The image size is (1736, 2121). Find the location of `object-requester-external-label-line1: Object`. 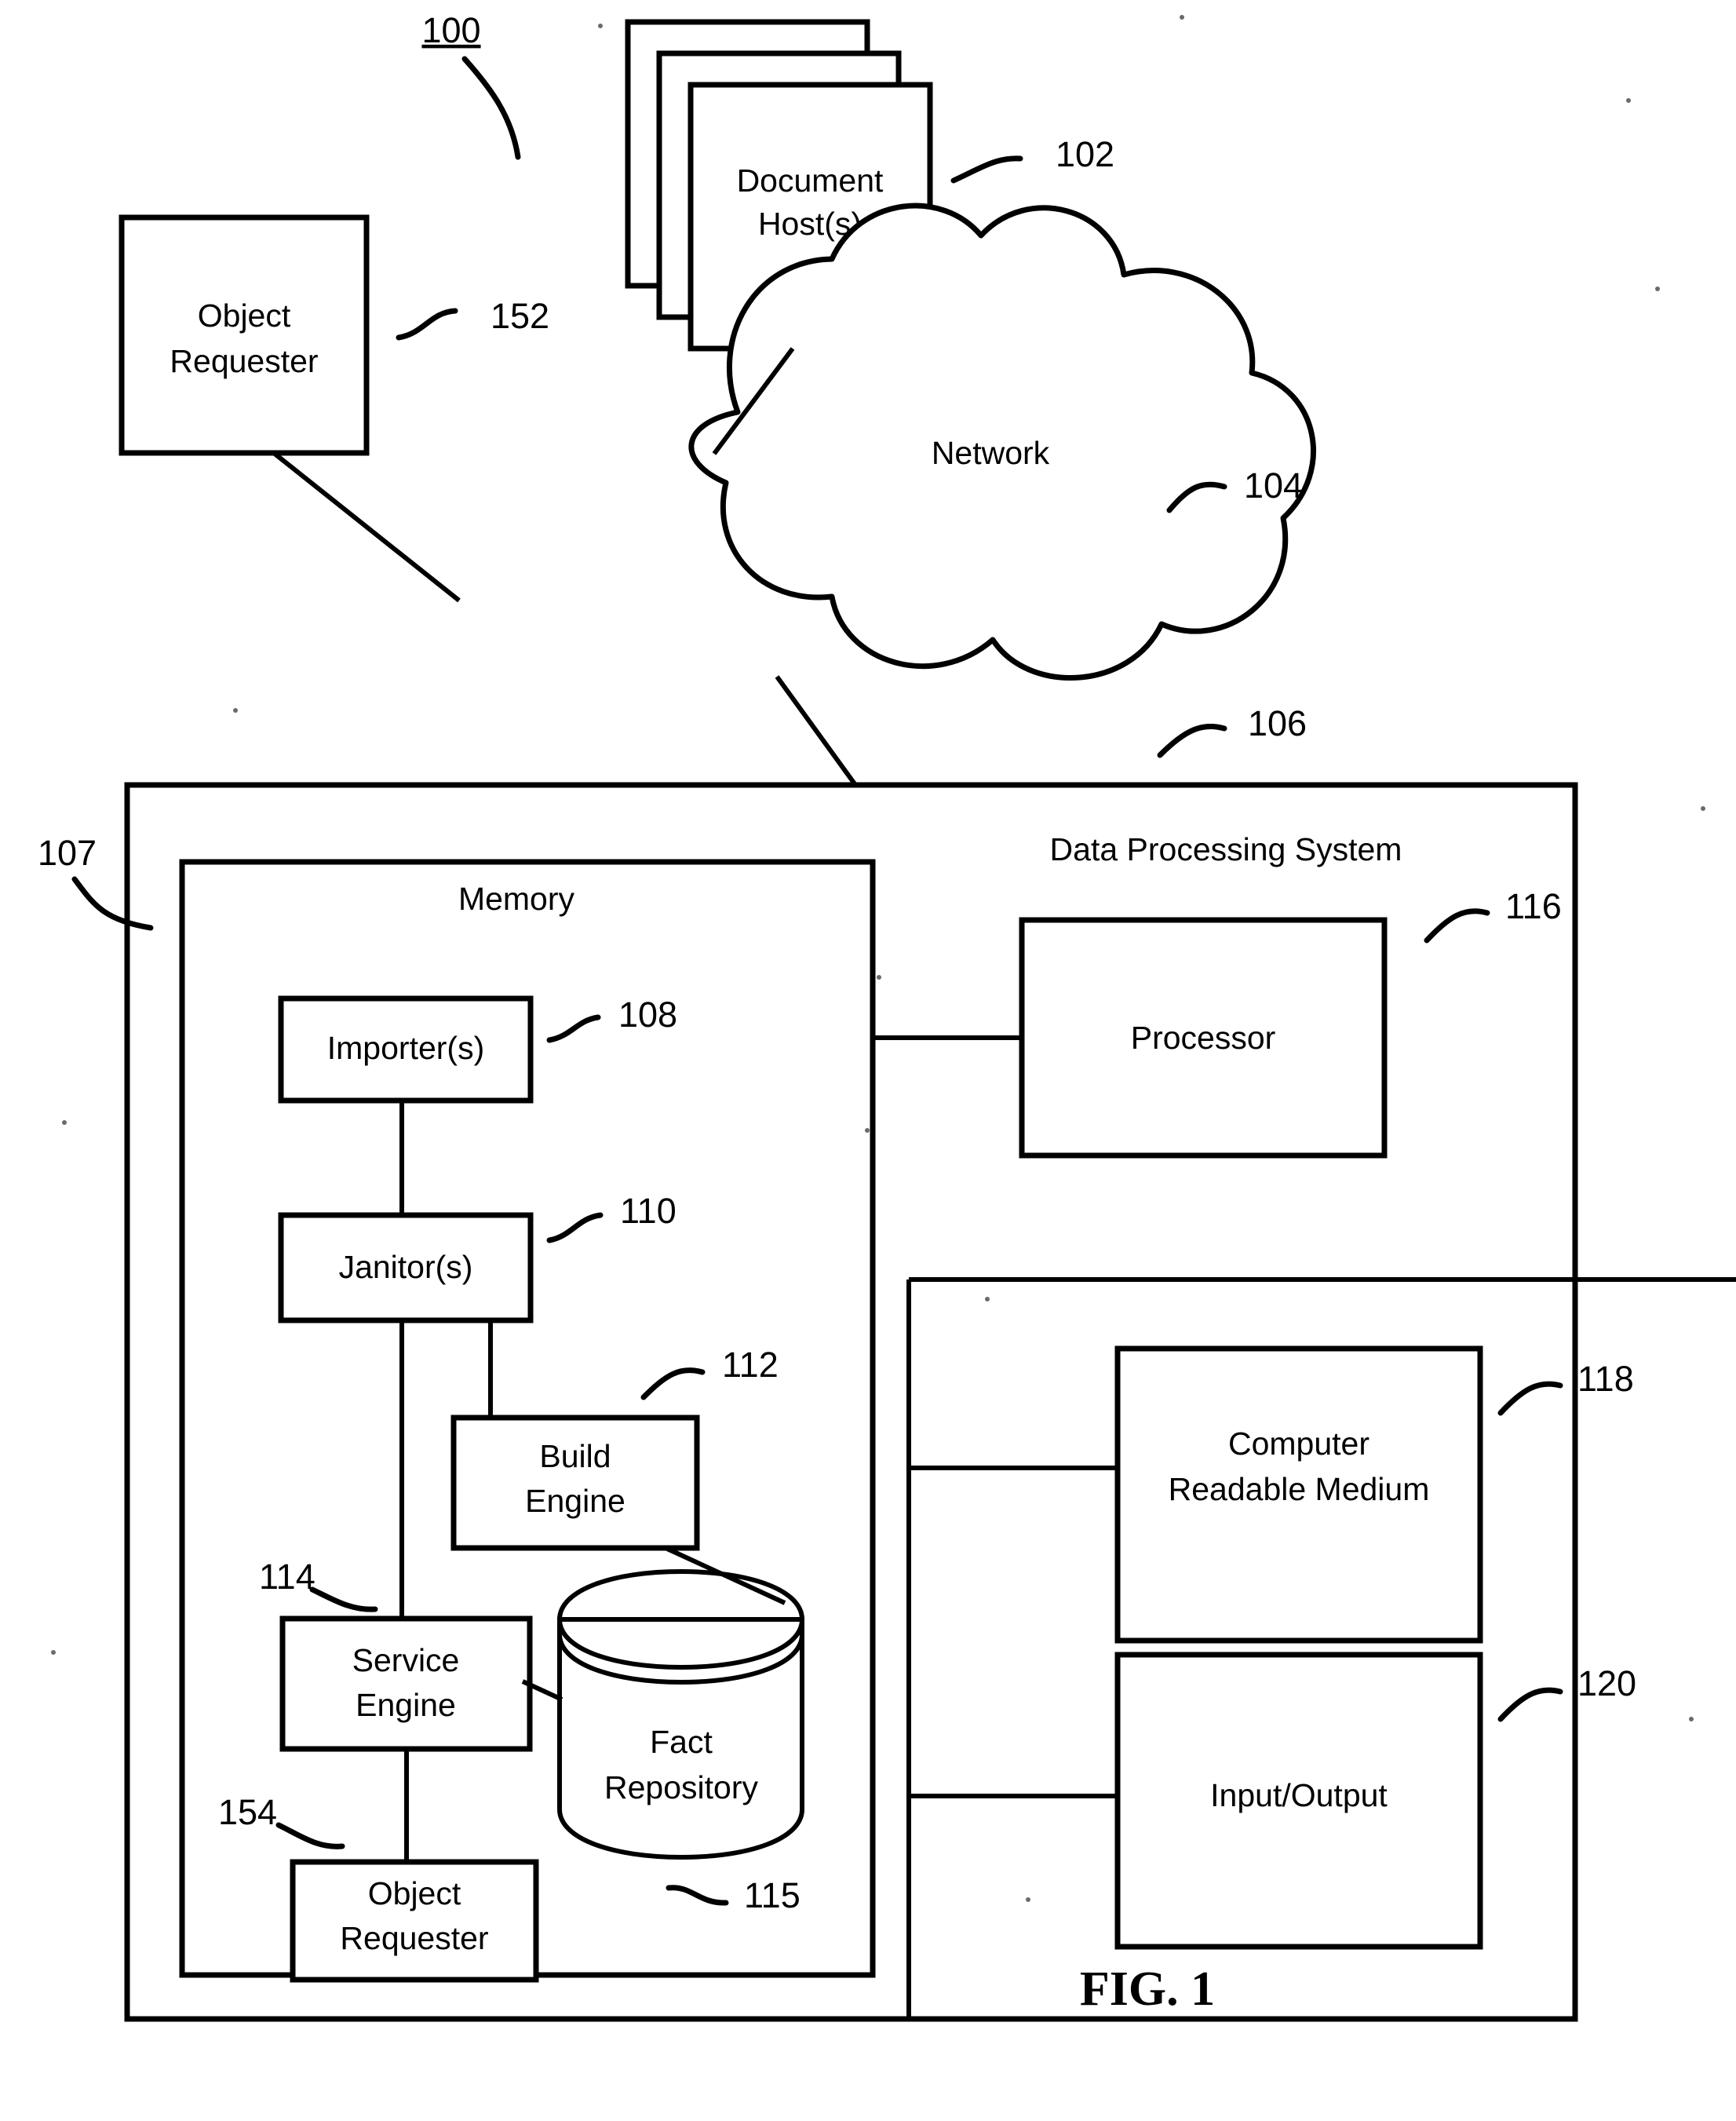

object-requester-external-label-line1: Object is located at coordinates (244, 316).